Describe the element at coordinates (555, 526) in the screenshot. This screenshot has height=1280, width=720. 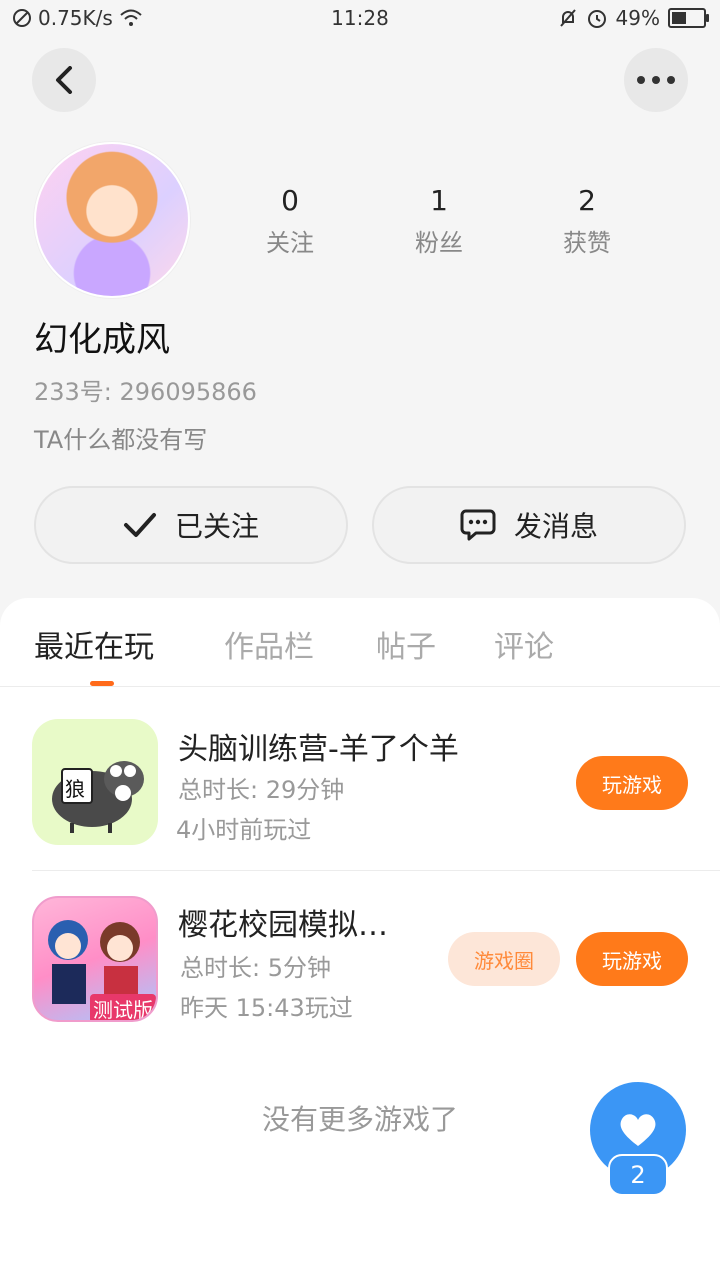
I see `message-label: 发消息` at that location.